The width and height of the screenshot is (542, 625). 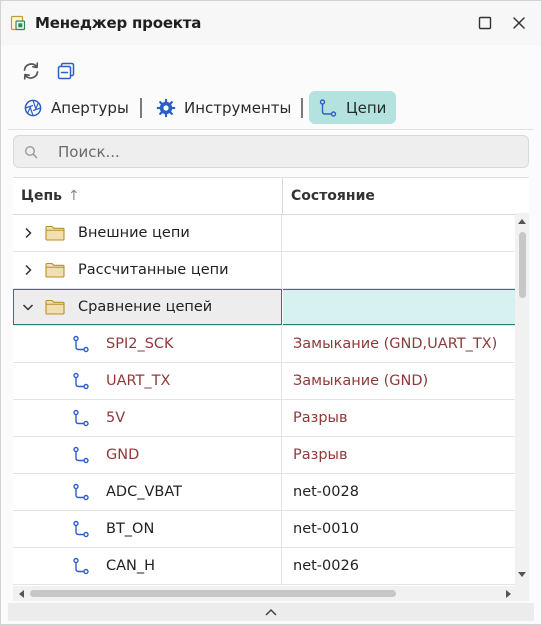 What do you see at coordinates (138, 381) in the screenshot?
I see `net-name: UART_TX` at bounding box center [138, 381].